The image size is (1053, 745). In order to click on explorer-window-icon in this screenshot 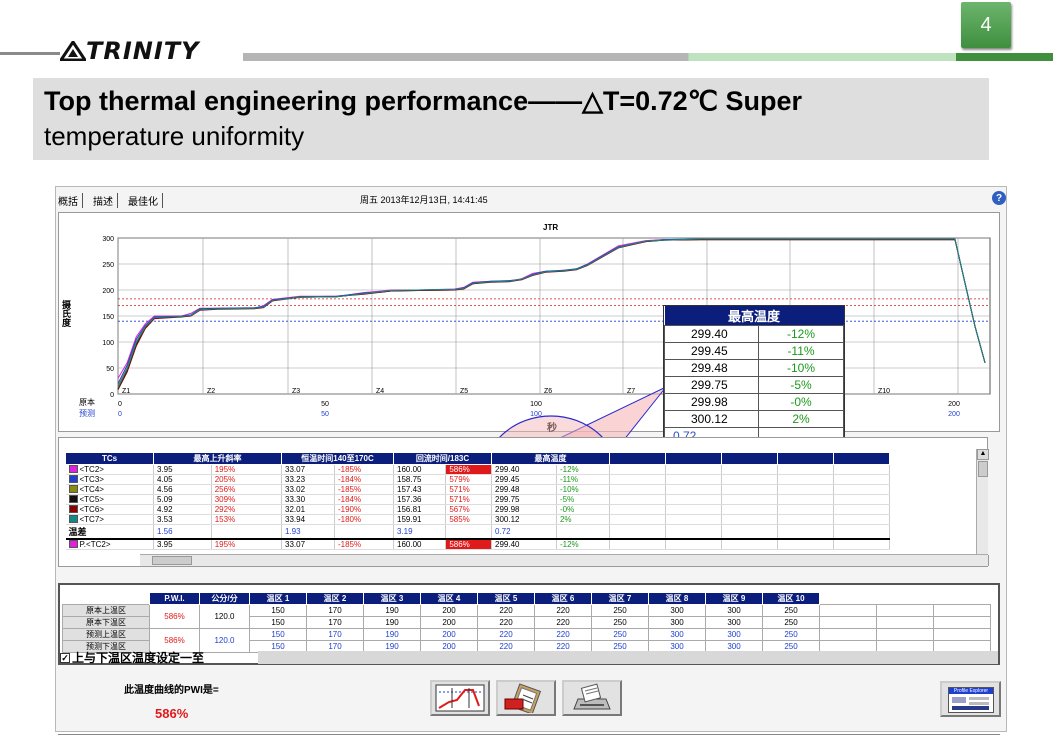, I will do `click(970, 703)`.